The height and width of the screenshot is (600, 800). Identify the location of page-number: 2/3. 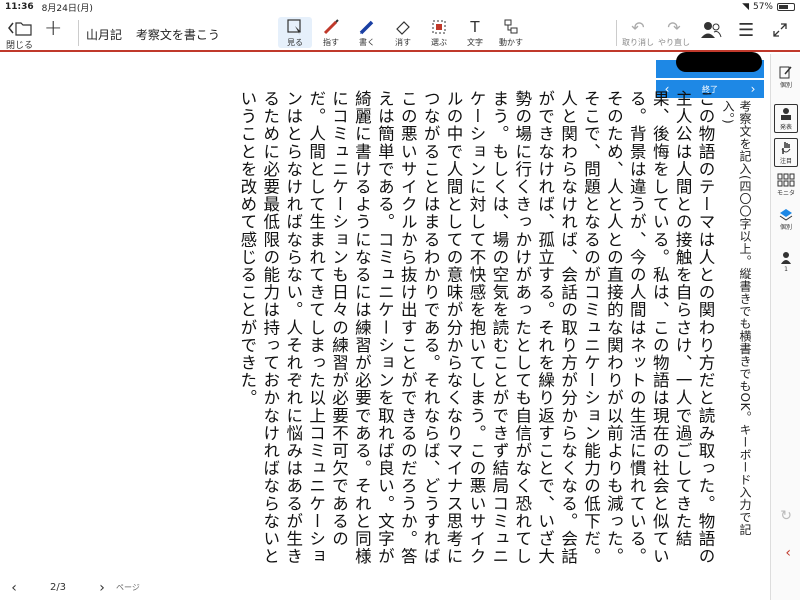
(58, 587).